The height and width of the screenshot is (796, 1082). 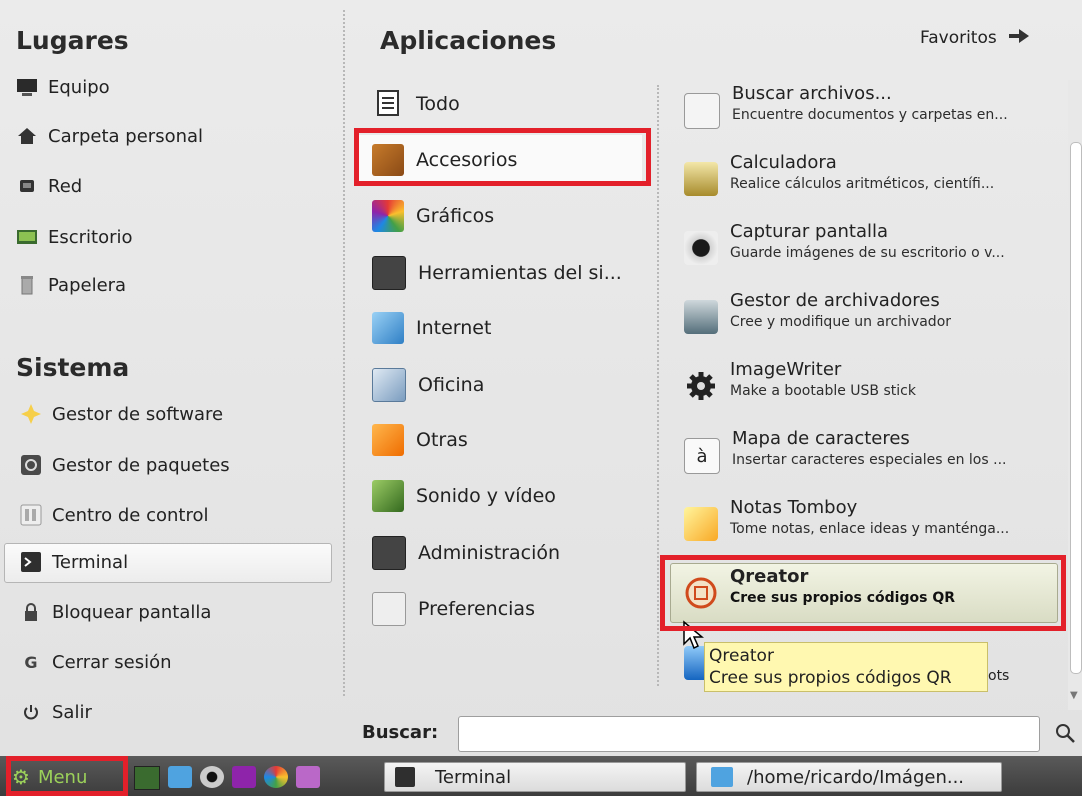 What do you see at coordinates (308, 777) in the screenshot?
I see `media-icon` at bounding box center [308, 777].